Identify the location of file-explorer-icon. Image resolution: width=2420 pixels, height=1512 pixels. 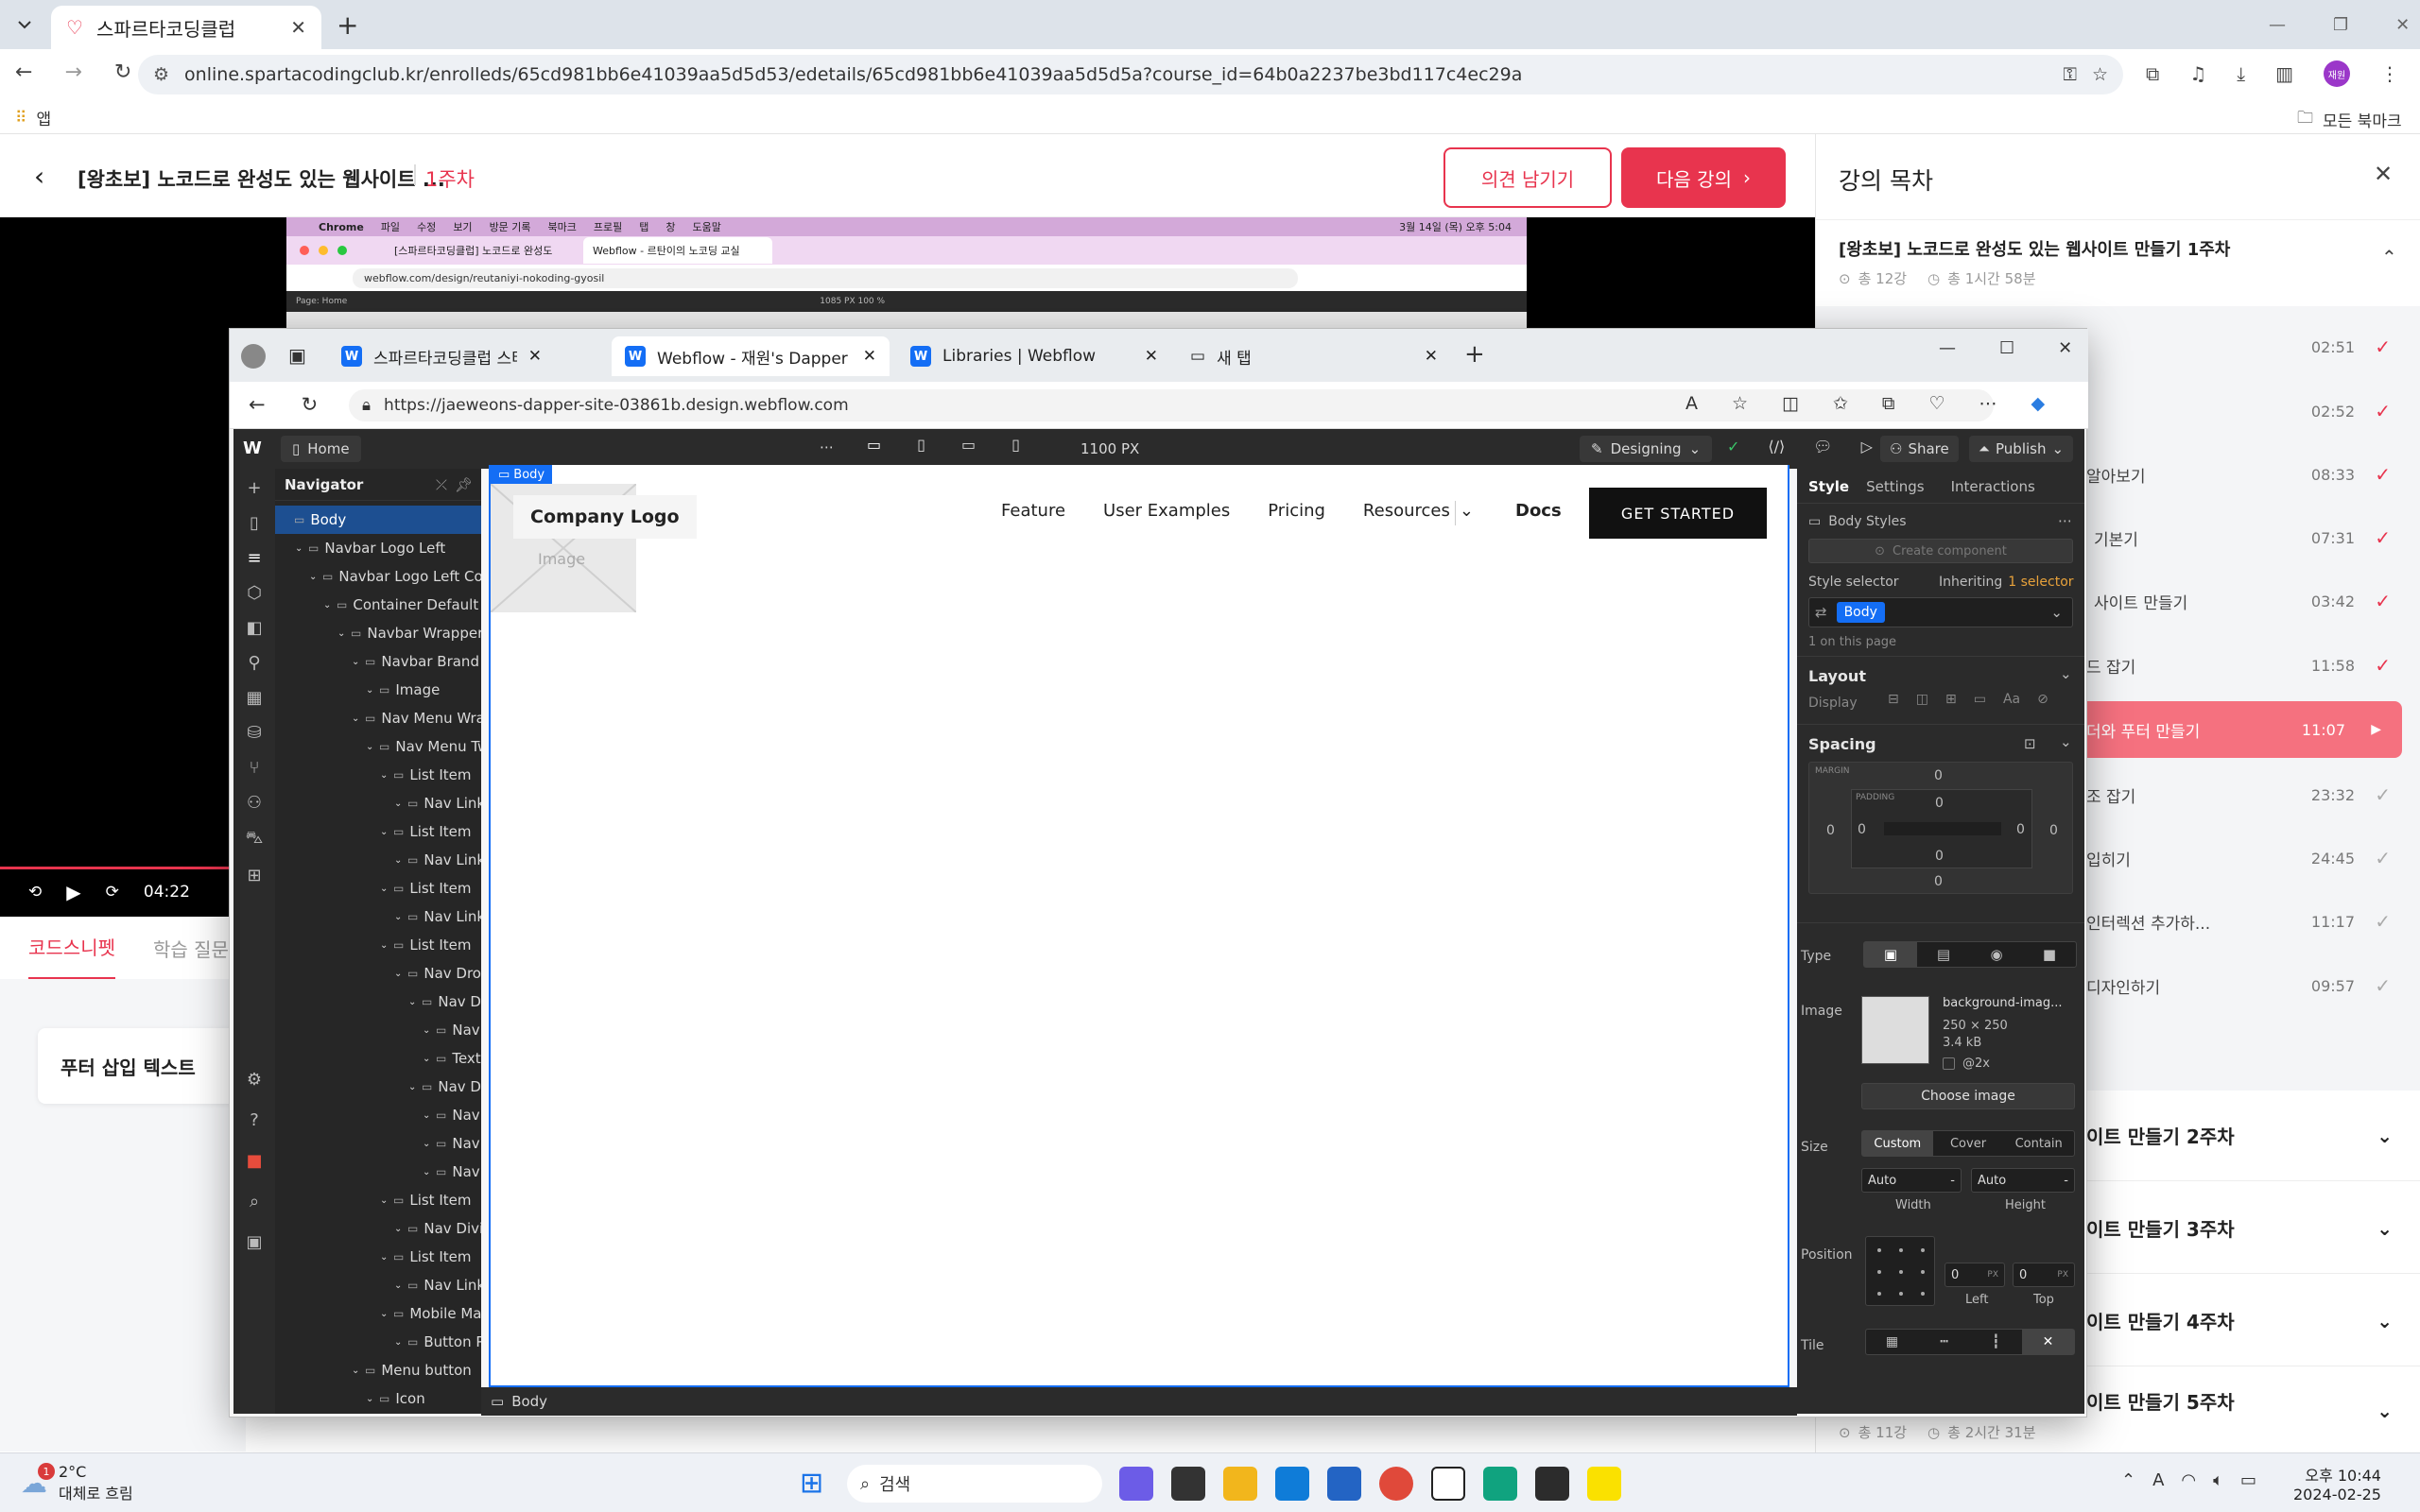
(1240, 1484).